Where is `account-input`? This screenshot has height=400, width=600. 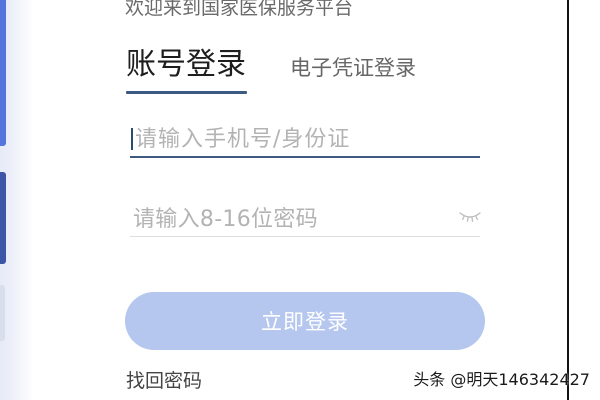
account-input is located at coordinates (292, 139).